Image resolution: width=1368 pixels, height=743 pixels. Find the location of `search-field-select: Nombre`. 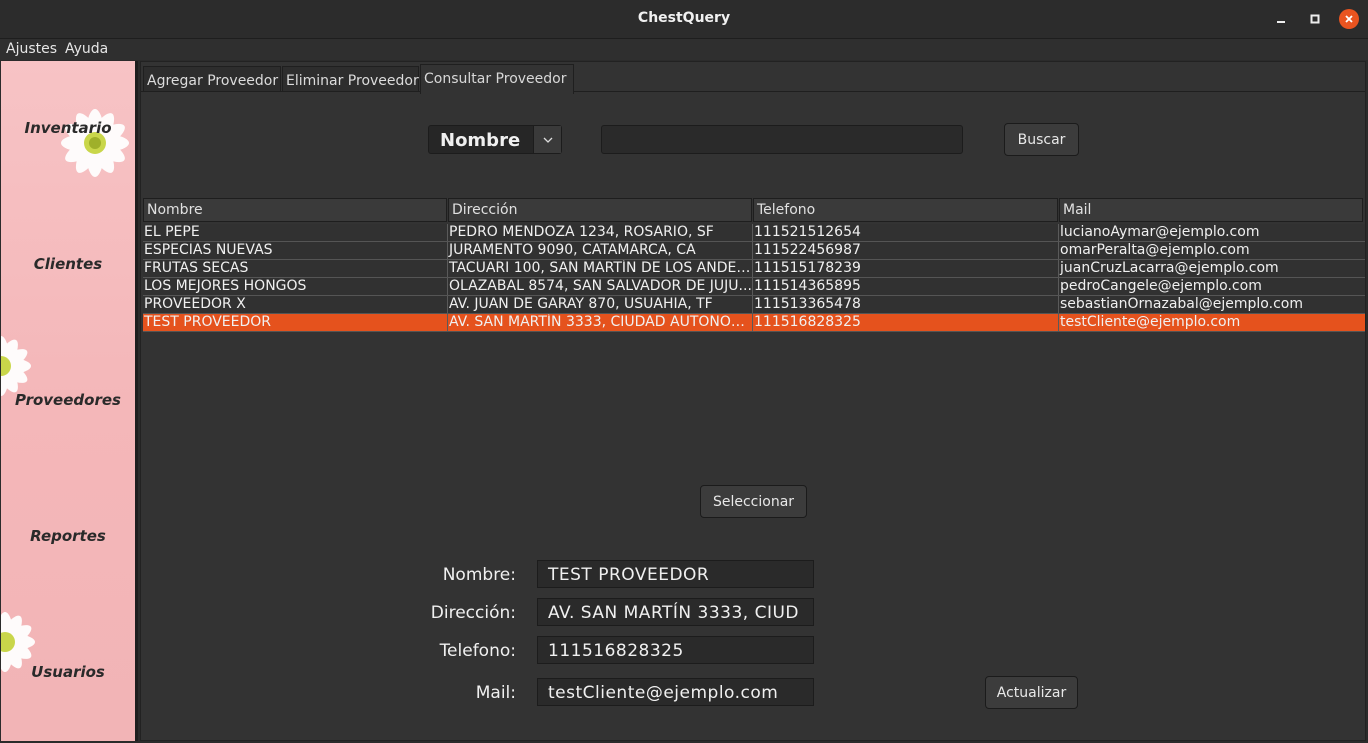

search-field-select: Nombre is located at coordinates (495, 139).